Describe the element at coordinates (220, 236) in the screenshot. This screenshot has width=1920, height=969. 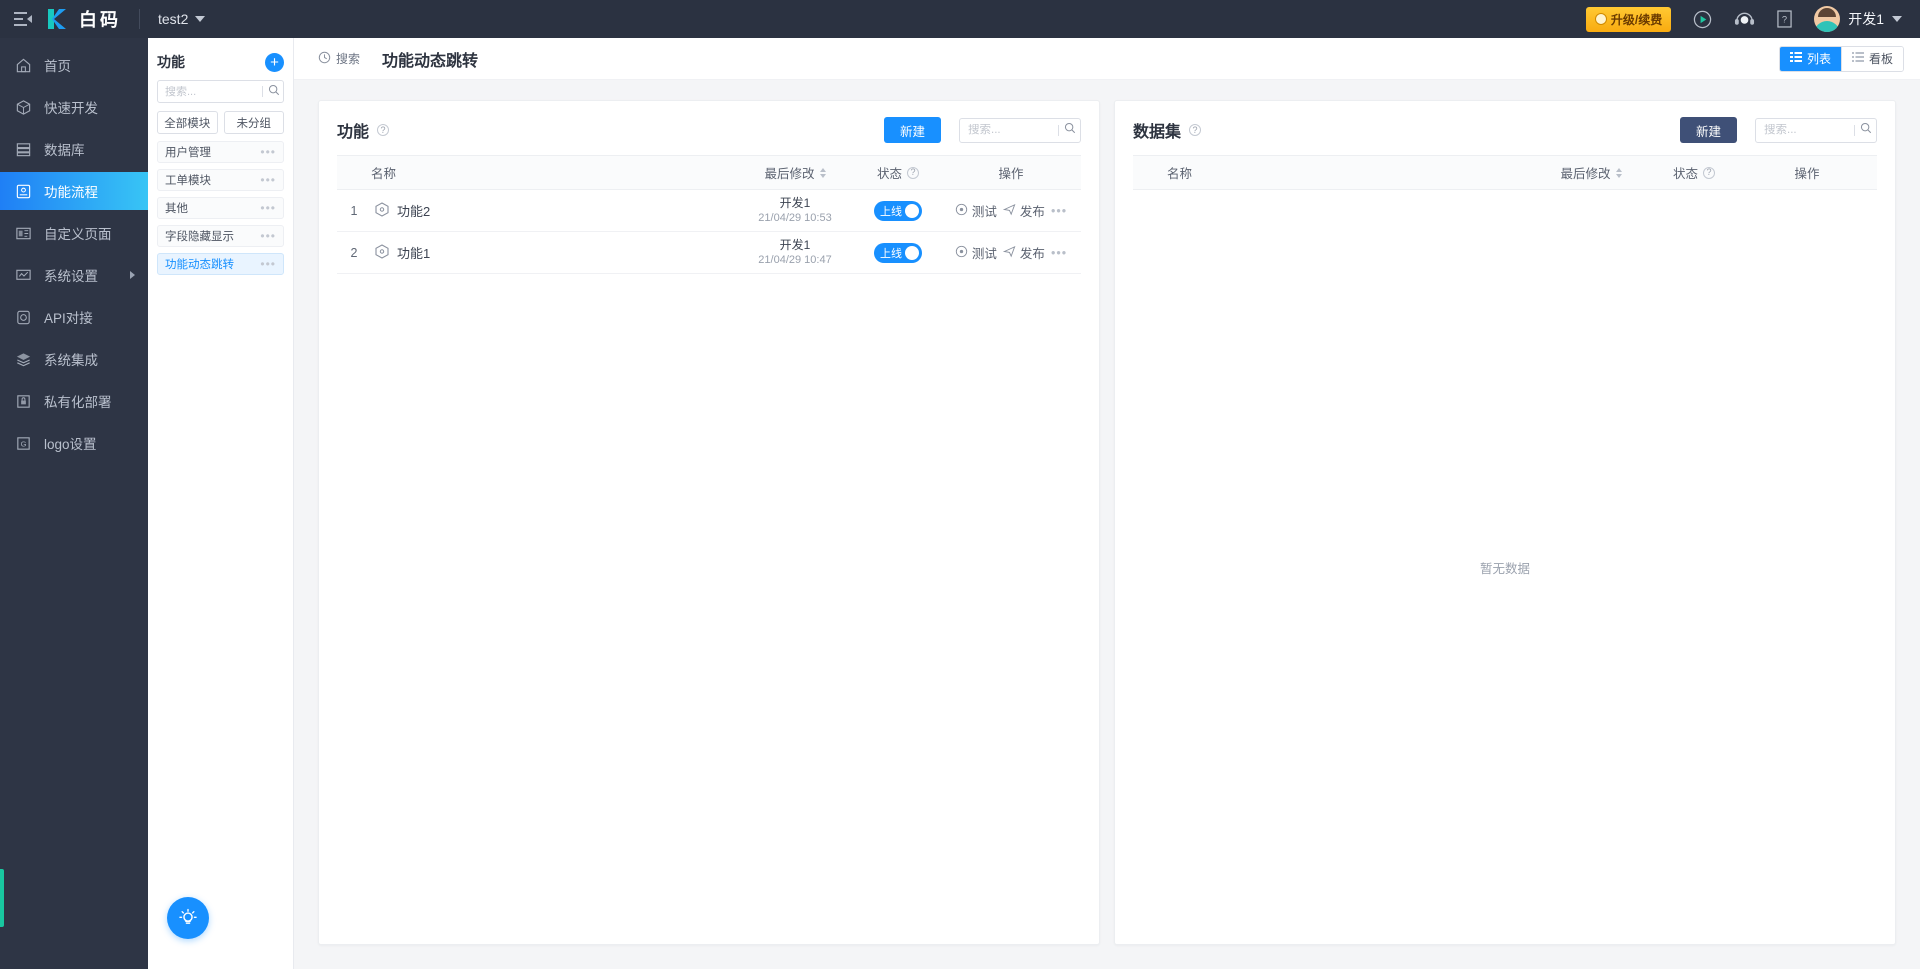
I see `module-item-field-hide-show: 字段隐藏显示 •••` at that location.